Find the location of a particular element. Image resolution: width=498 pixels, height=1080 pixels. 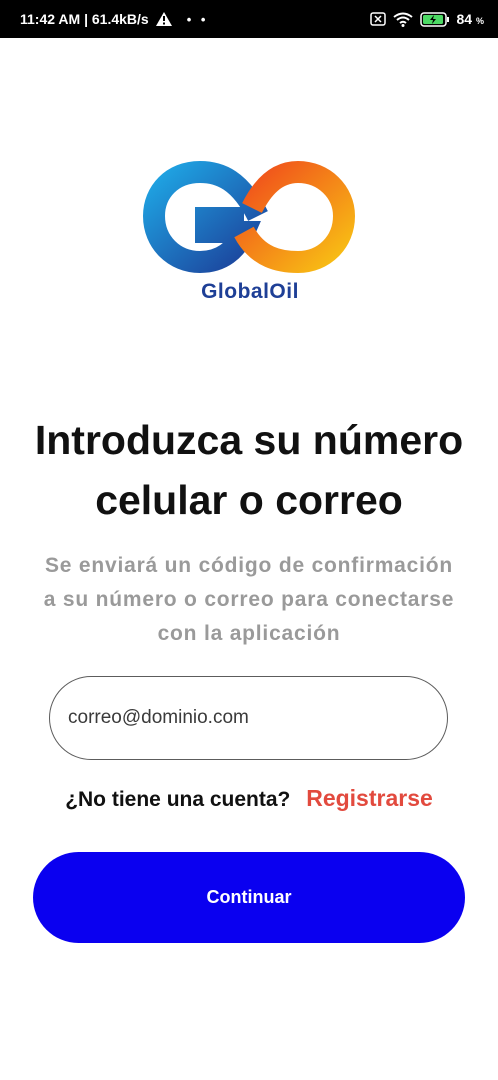

battery-unit: % is located at coordinates (479, 21).